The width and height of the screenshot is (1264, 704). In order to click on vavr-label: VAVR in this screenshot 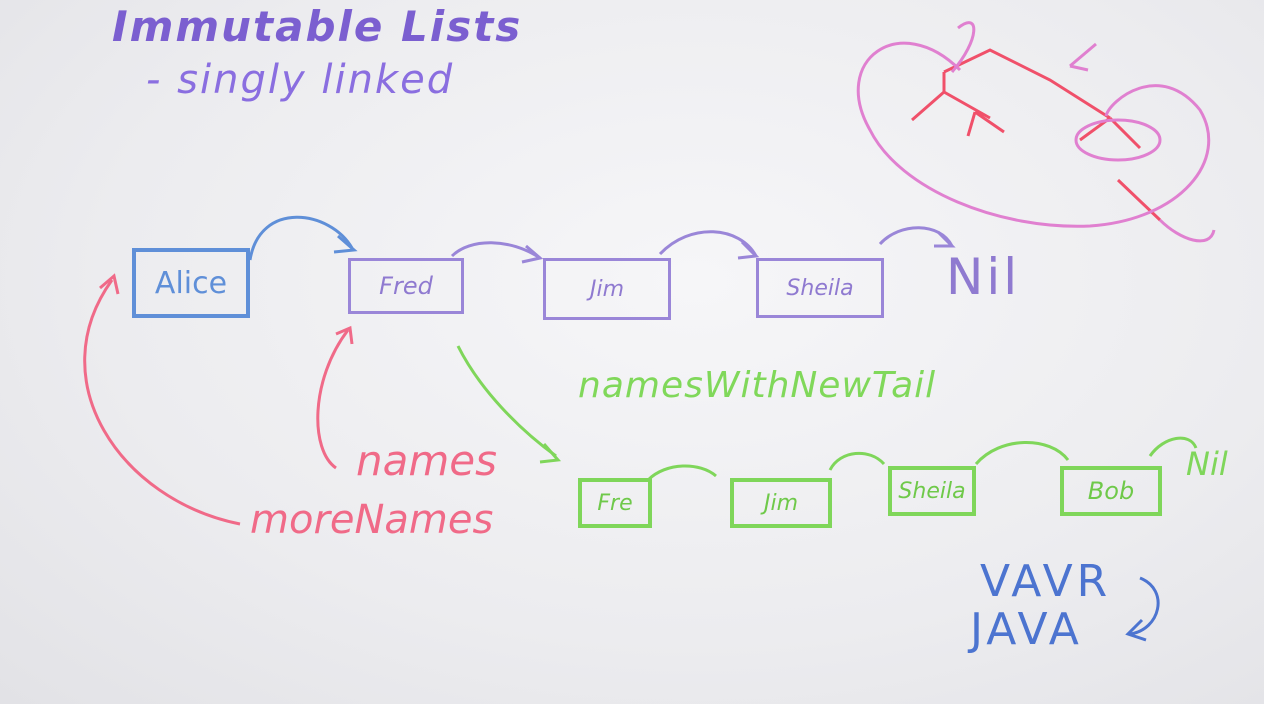, I will do `click(1046, 581)`.